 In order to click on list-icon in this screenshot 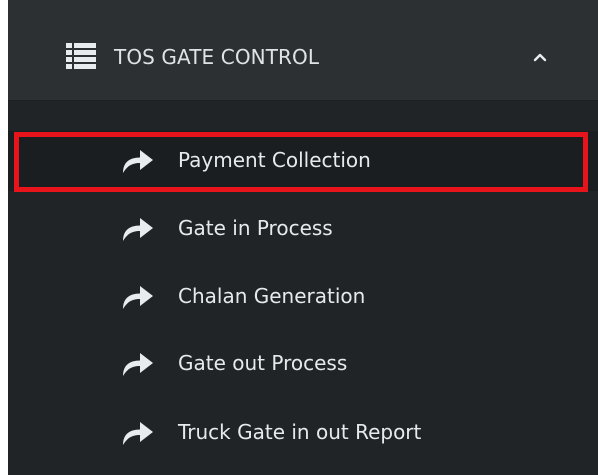, I will do `click(81, 56)`.